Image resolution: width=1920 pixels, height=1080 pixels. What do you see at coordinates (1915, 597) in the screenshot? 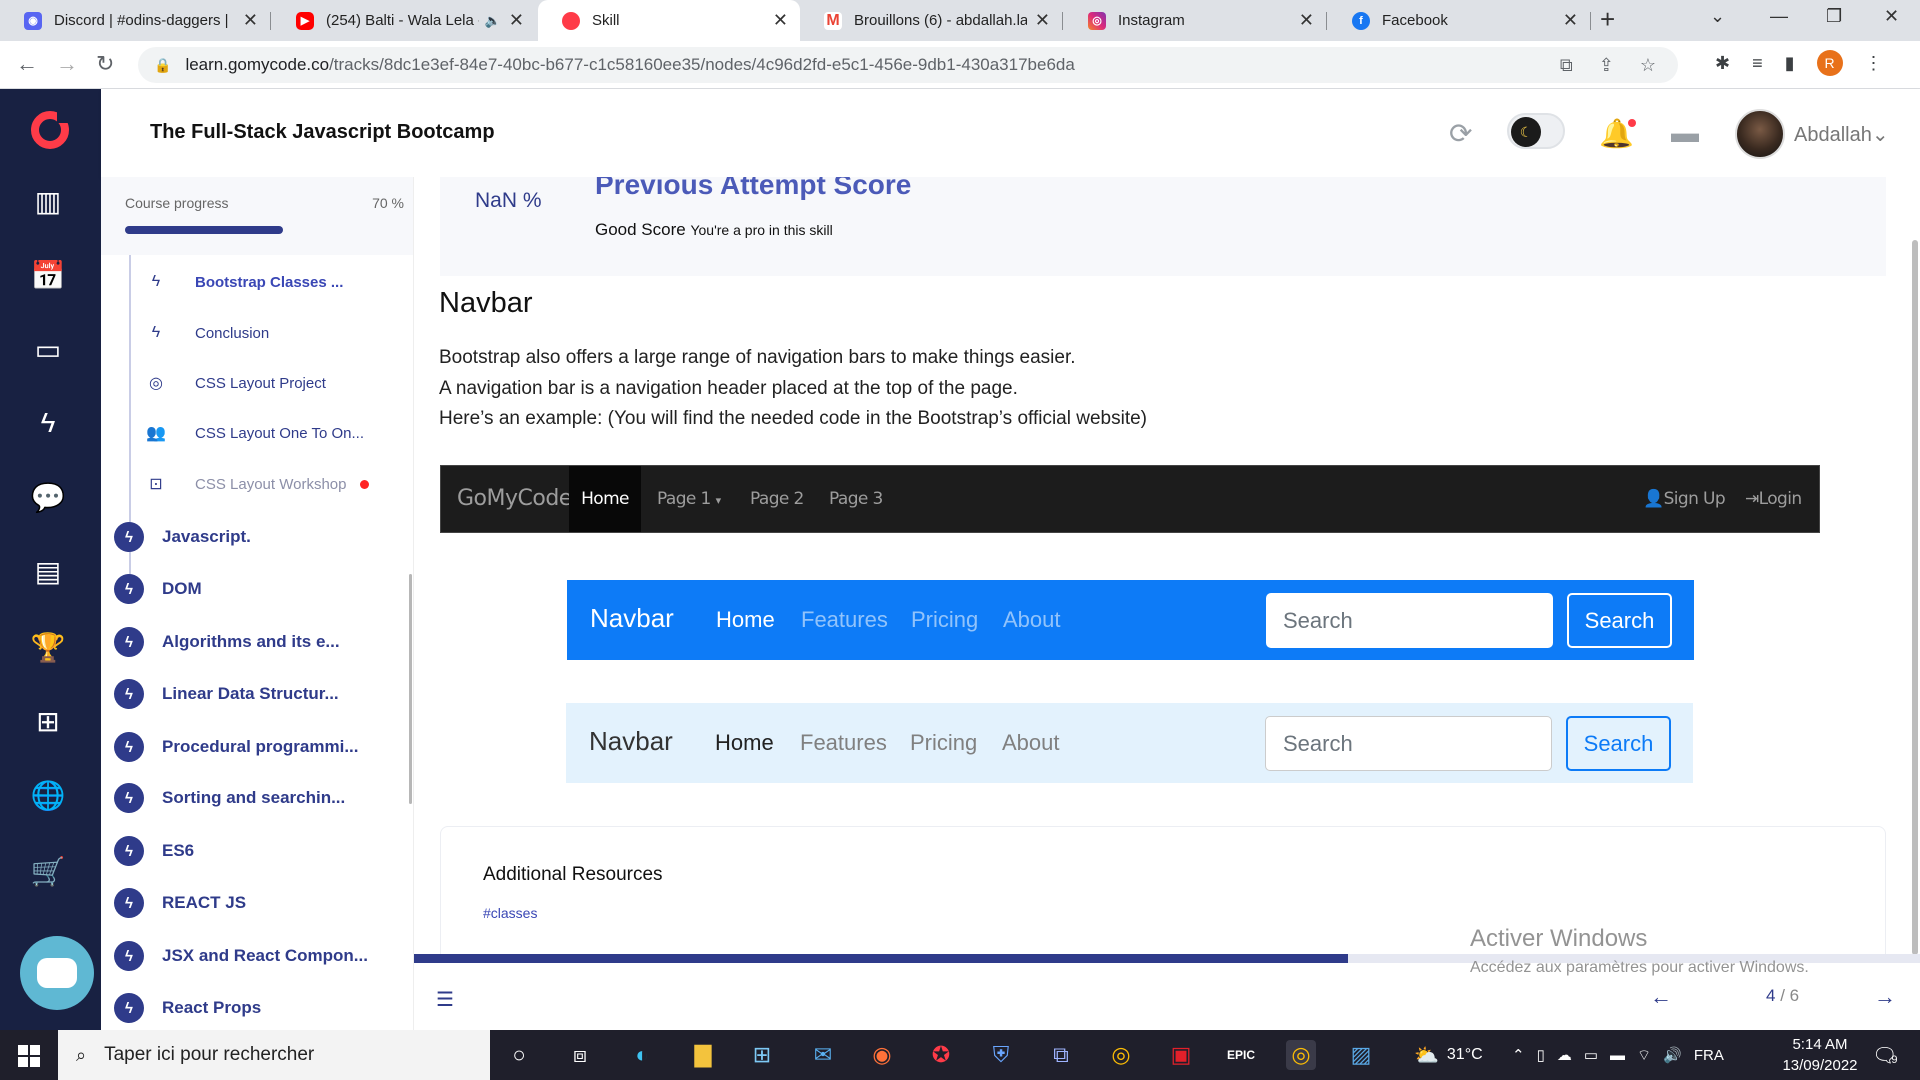
I see `content-scrollbar` at bounding box center [1915, 597].